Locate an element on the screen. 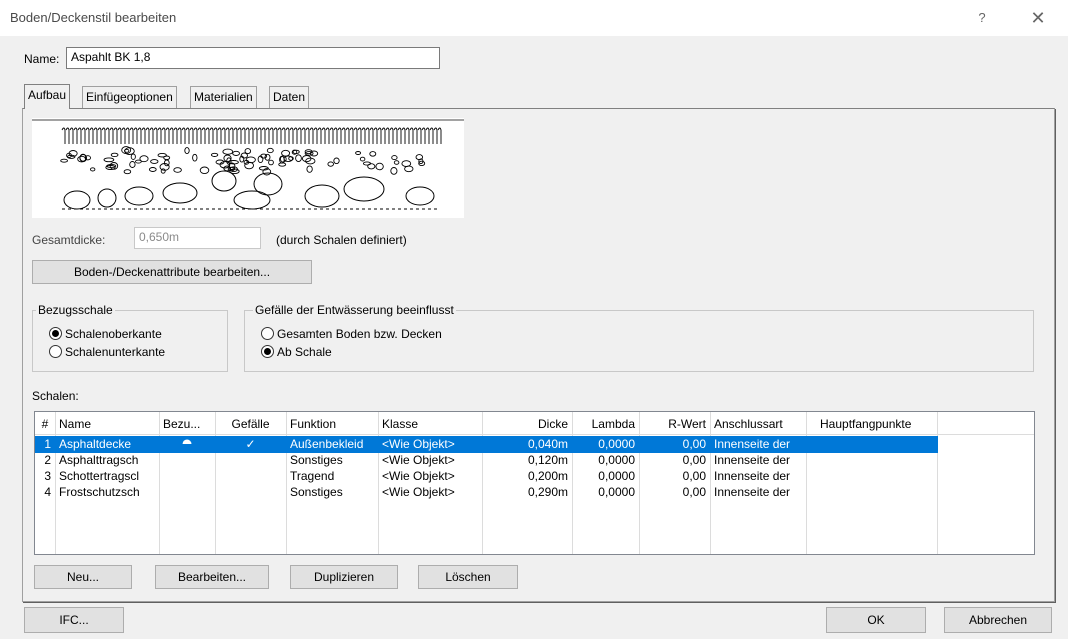  cell-name: Frostschutzsch is located at coordinates (99, 492).